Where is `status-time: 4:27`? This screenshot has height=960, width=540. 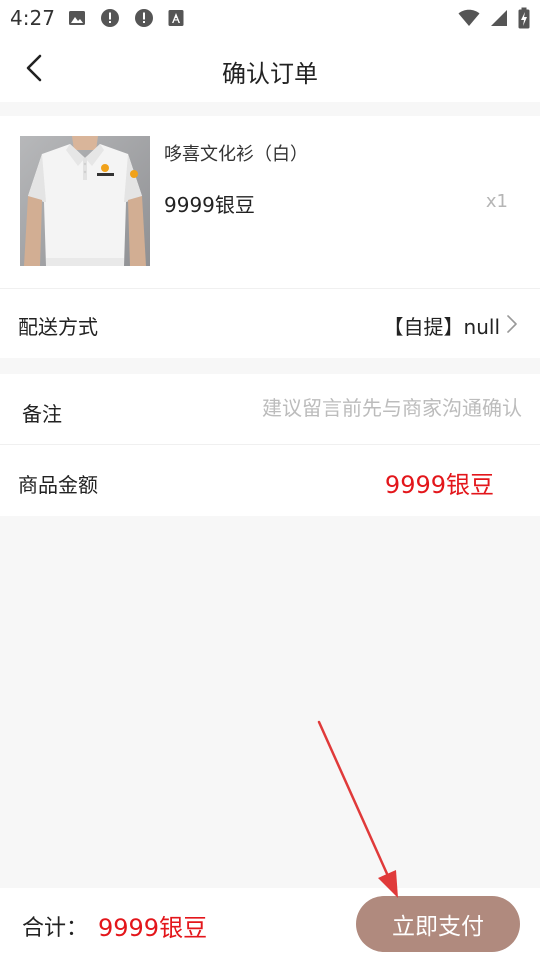
status-time: 4:27 is located at coordinates (32, 18).